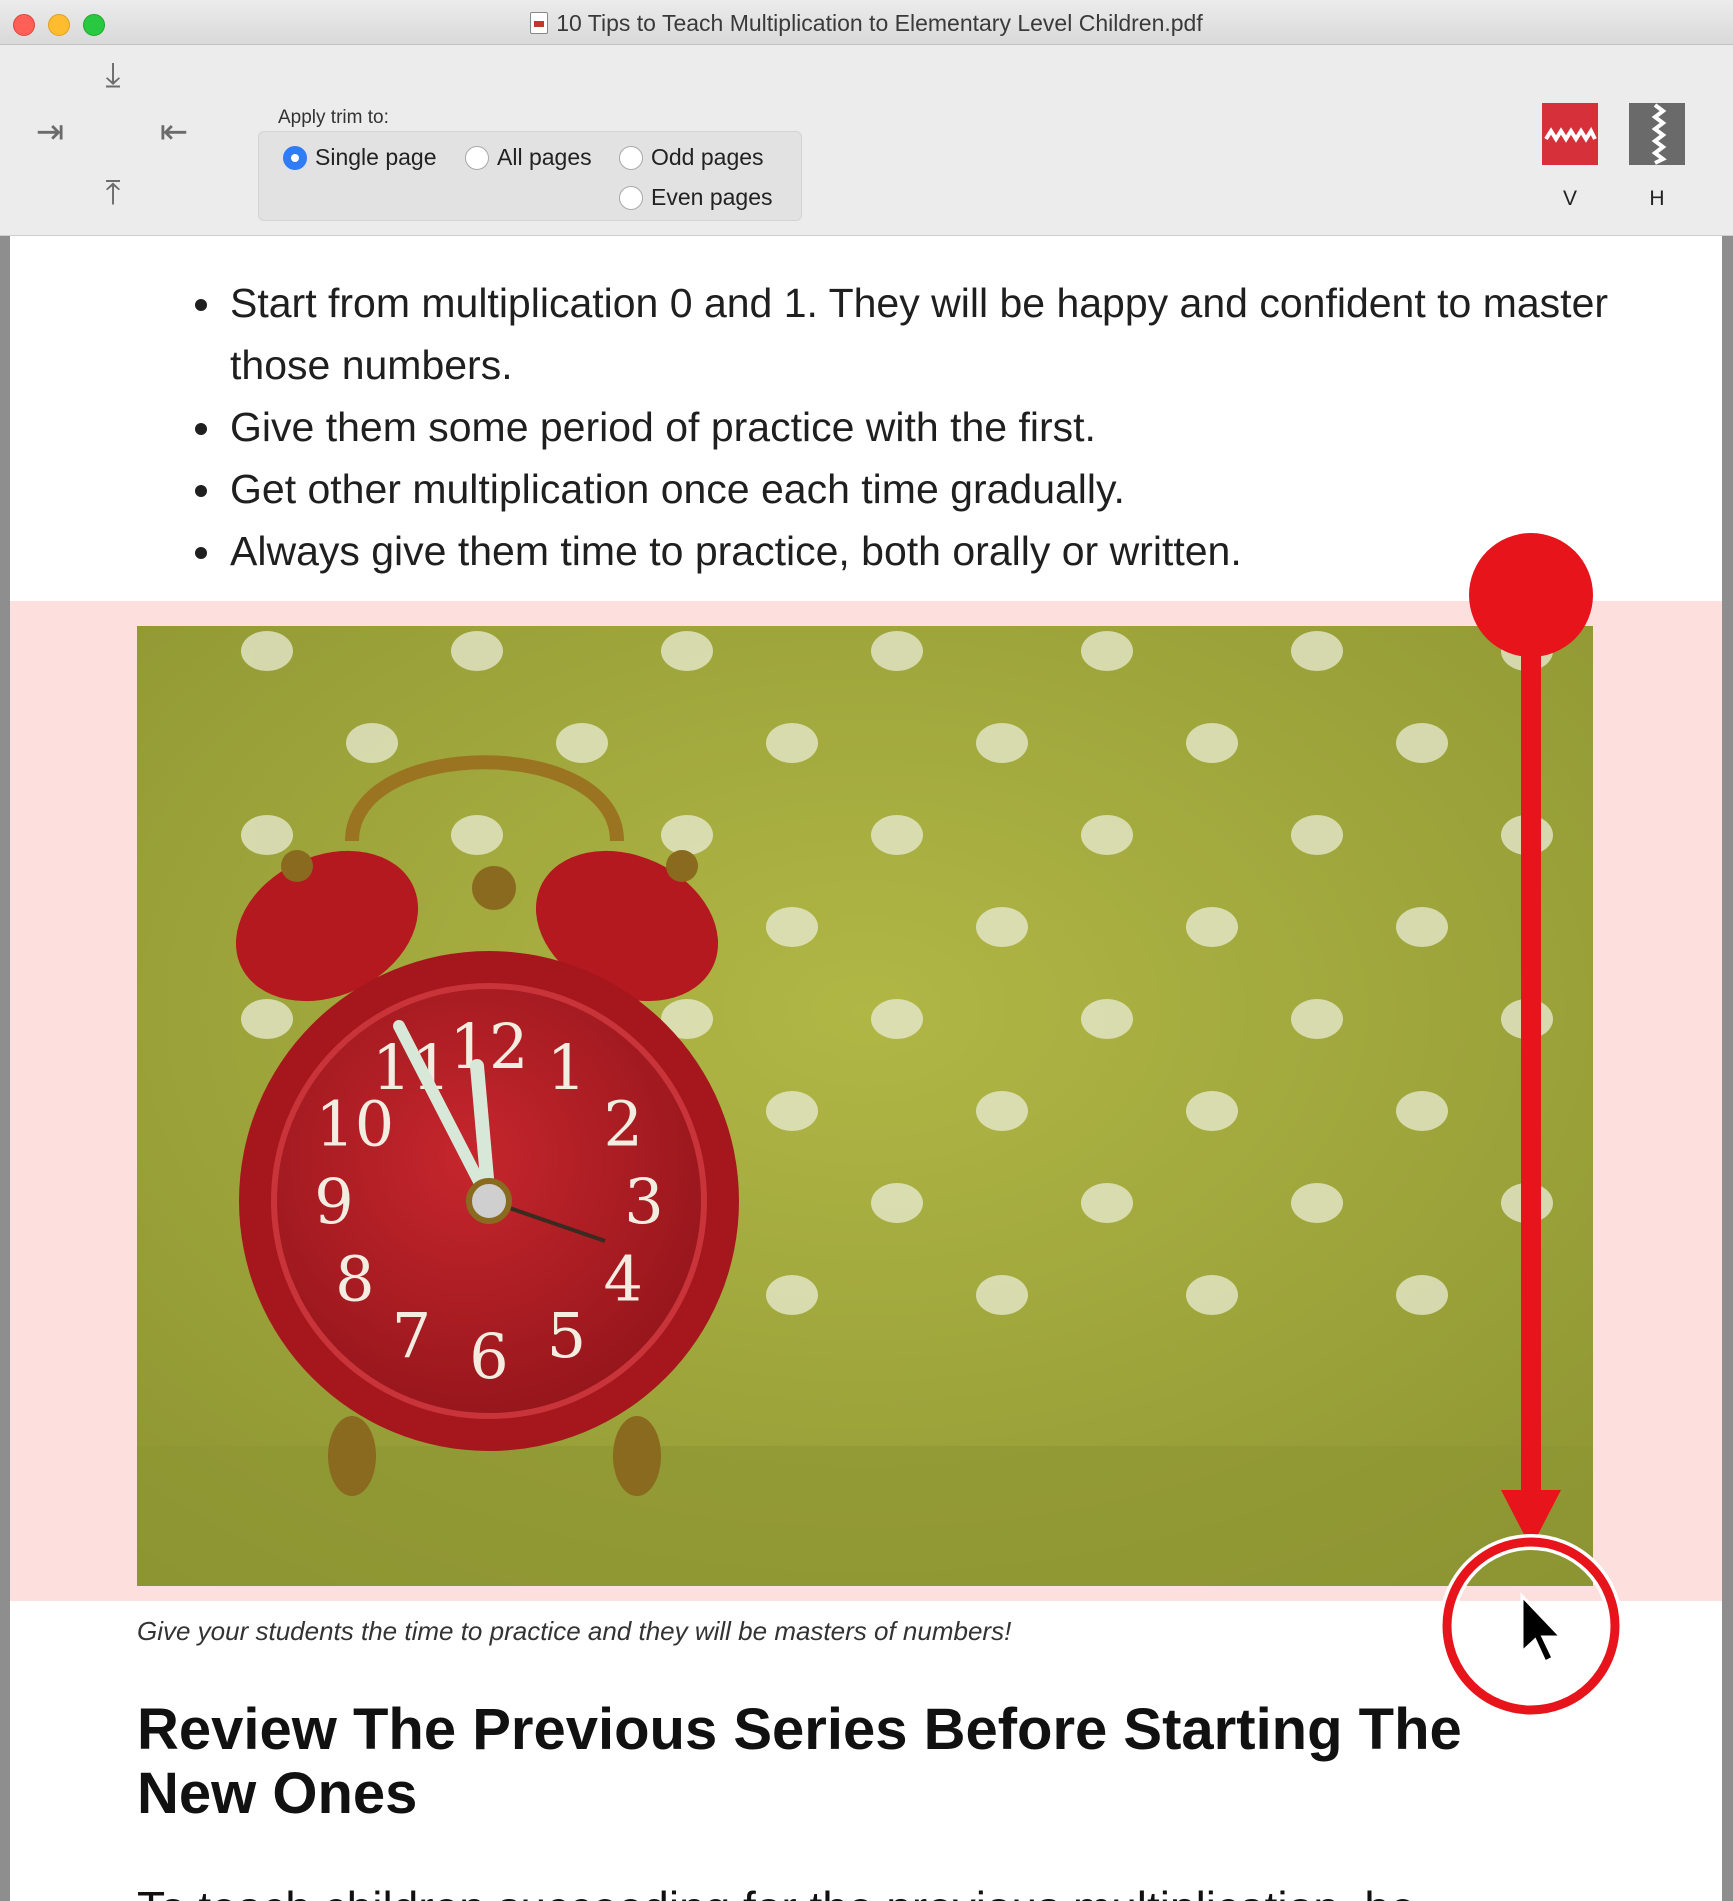 This screenshot has width=1733, height=1901. What do you see at coordinates (566, 1335) in the screenshot?
I see `clock-numeral: 5` at bounding box center [566, 1335].